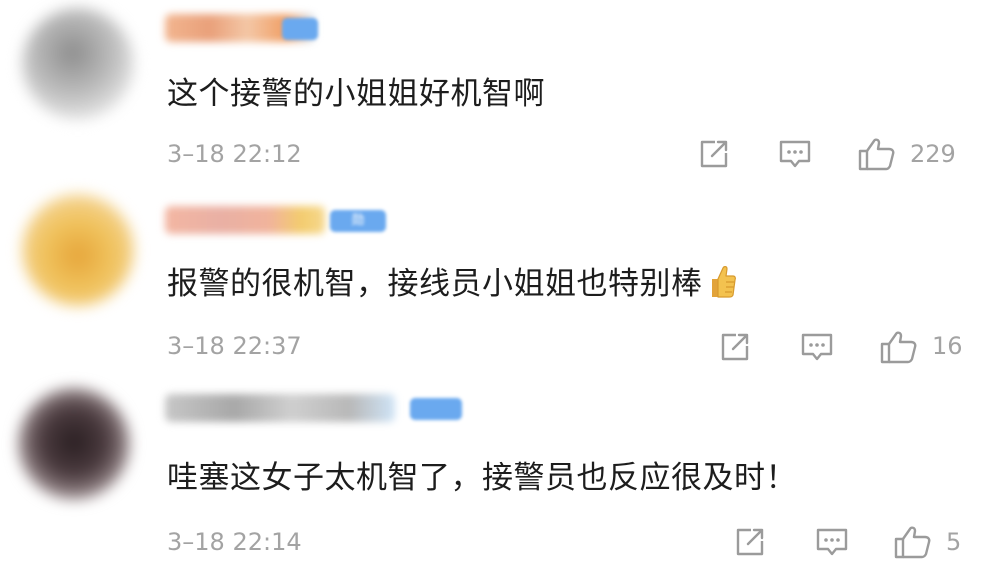 This screenshot has width=995, height=580. Describe the element at coordinates (234, 154) in the screenshot. I see `comment-time: 3–18 22:12` at that location.